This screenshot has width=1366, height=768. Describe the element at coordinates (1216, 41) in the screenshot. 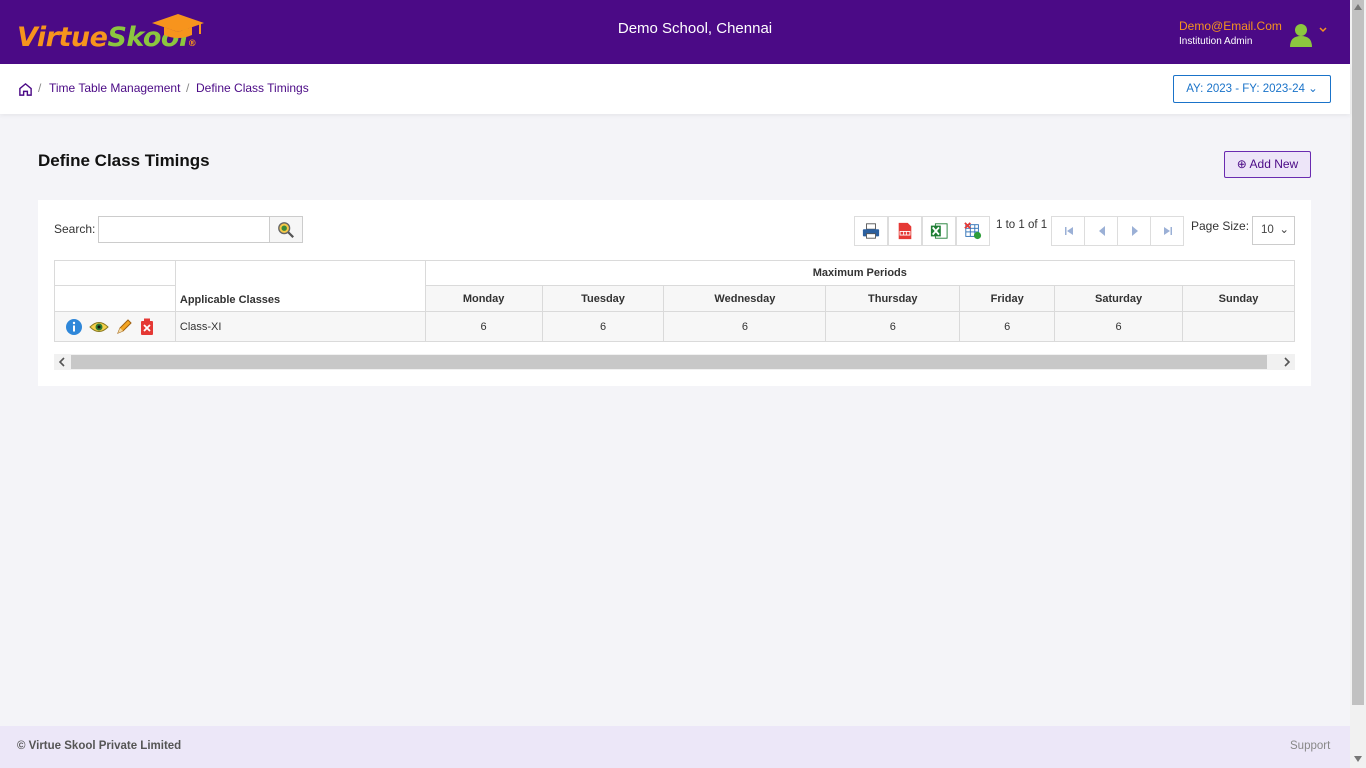

I see `user-role: Institution Admin` at that location.